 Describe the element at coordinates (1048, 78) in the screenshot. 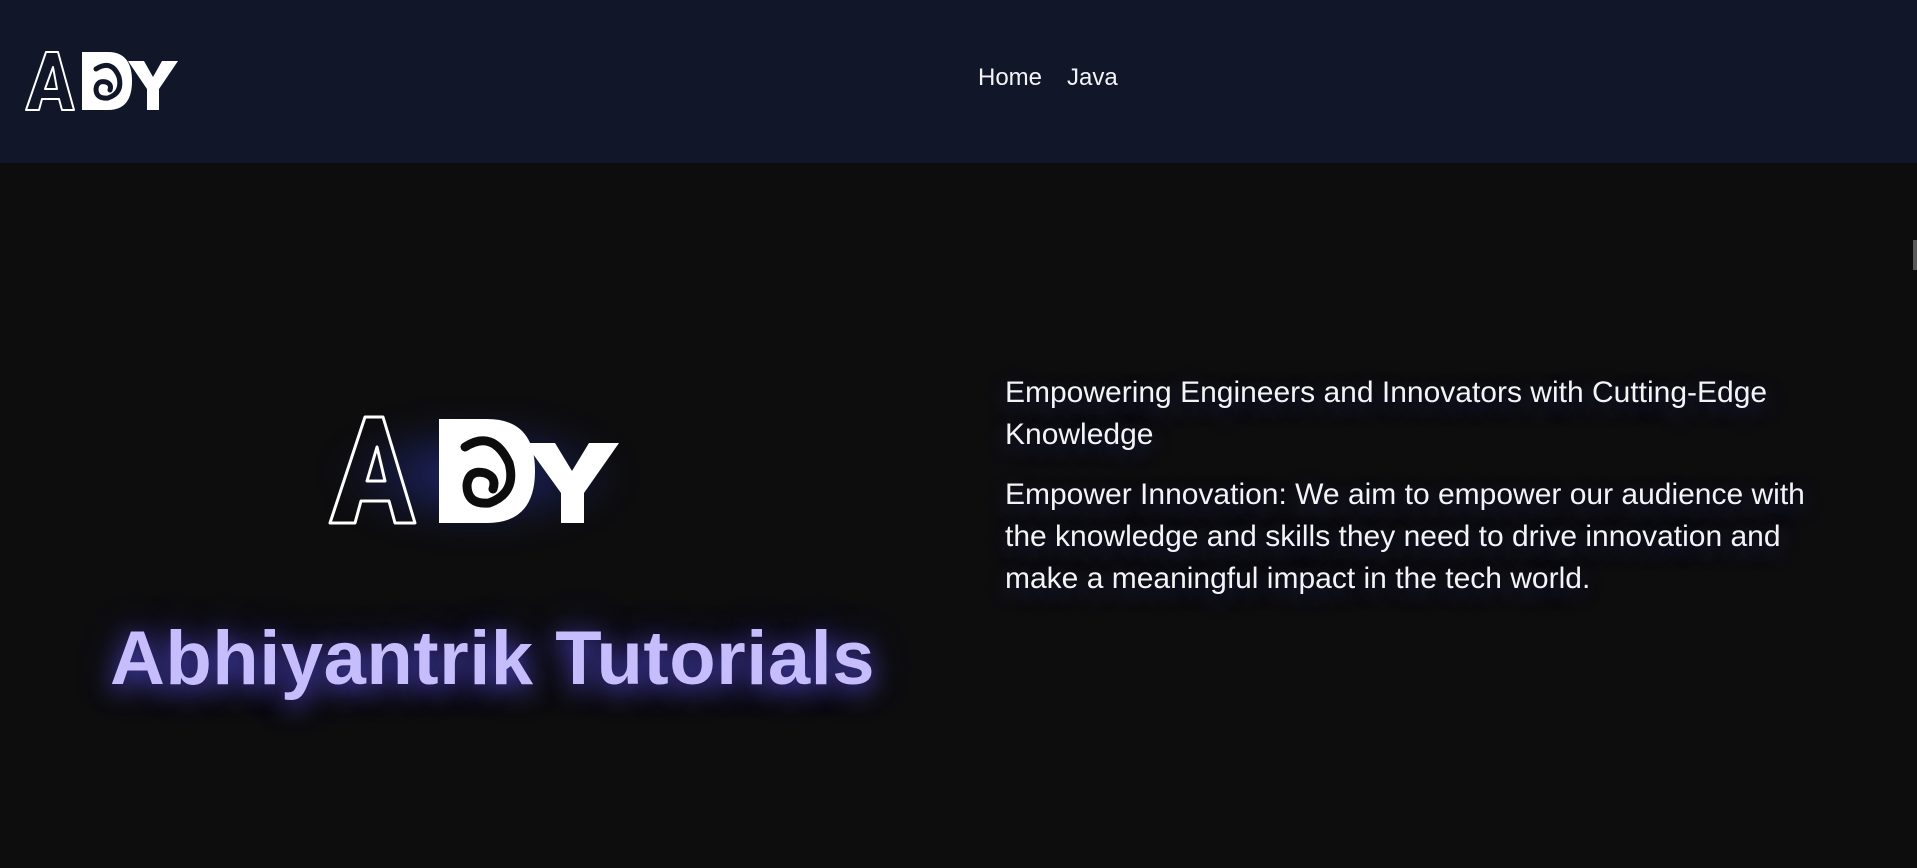

I see `nav-links: Home Java` at that location.